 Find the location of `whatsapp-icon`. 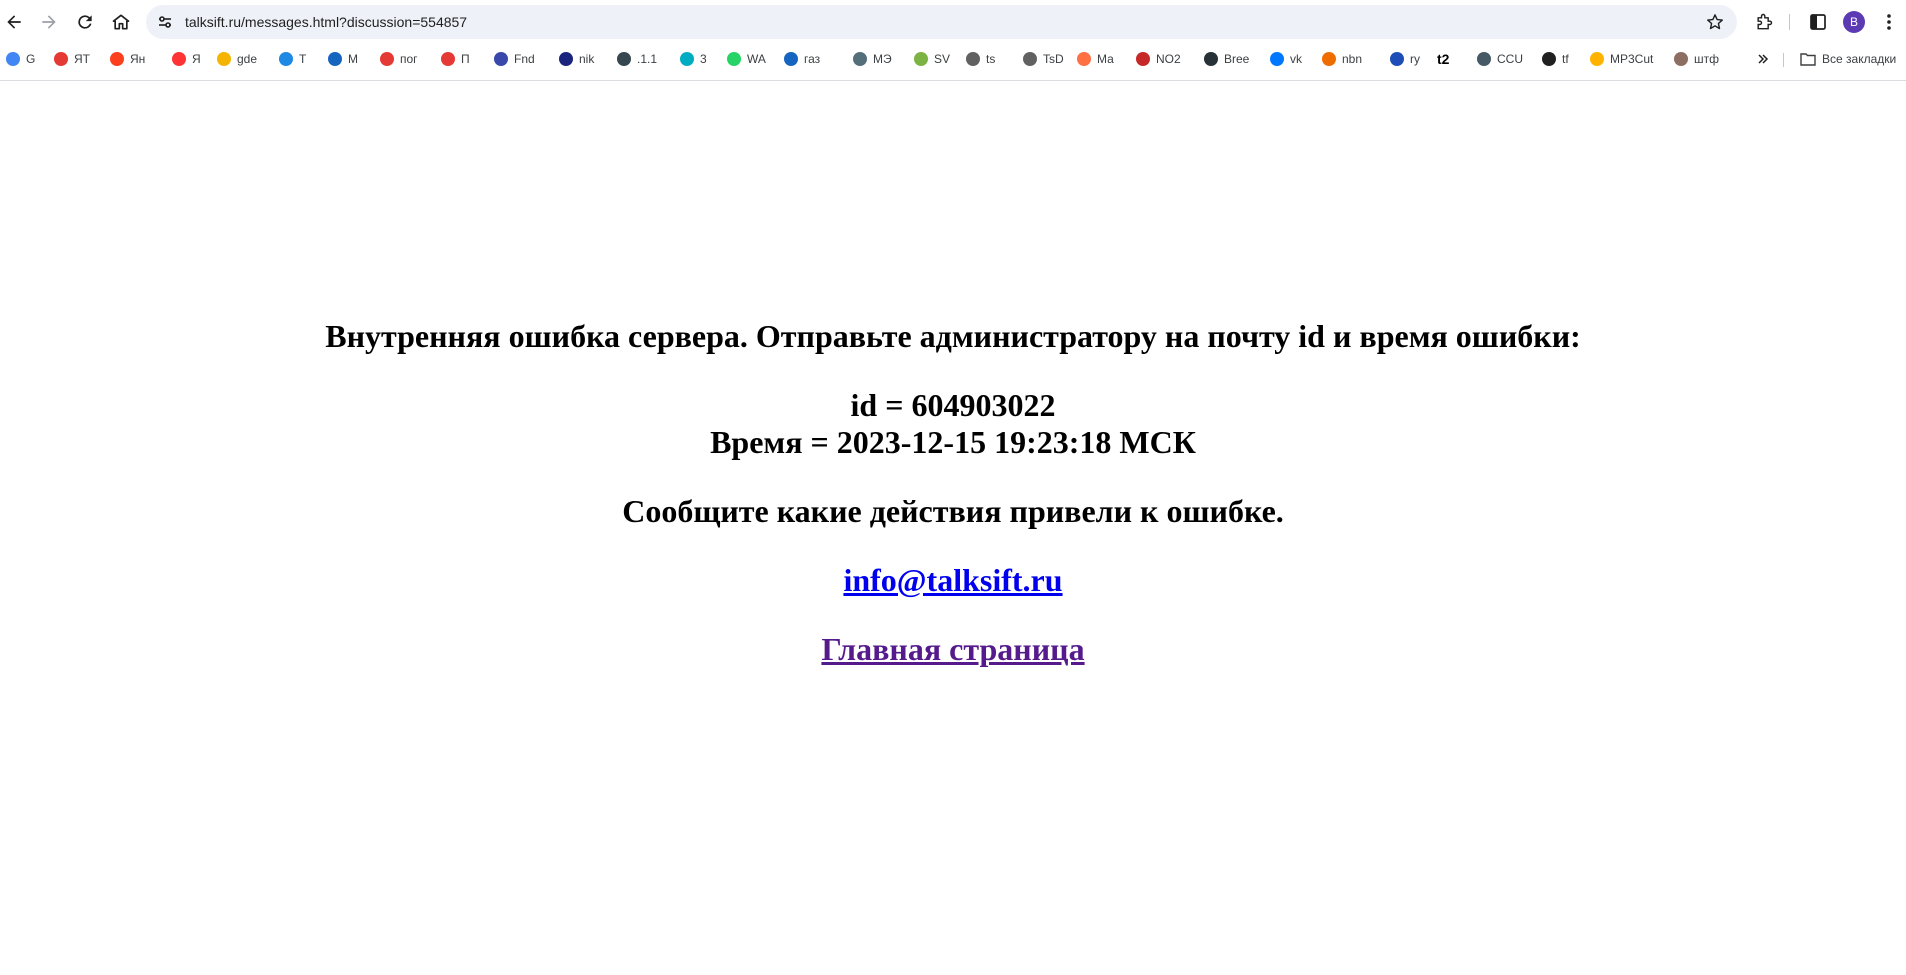

whatsapp-icon is located at coordinates (734, 59).